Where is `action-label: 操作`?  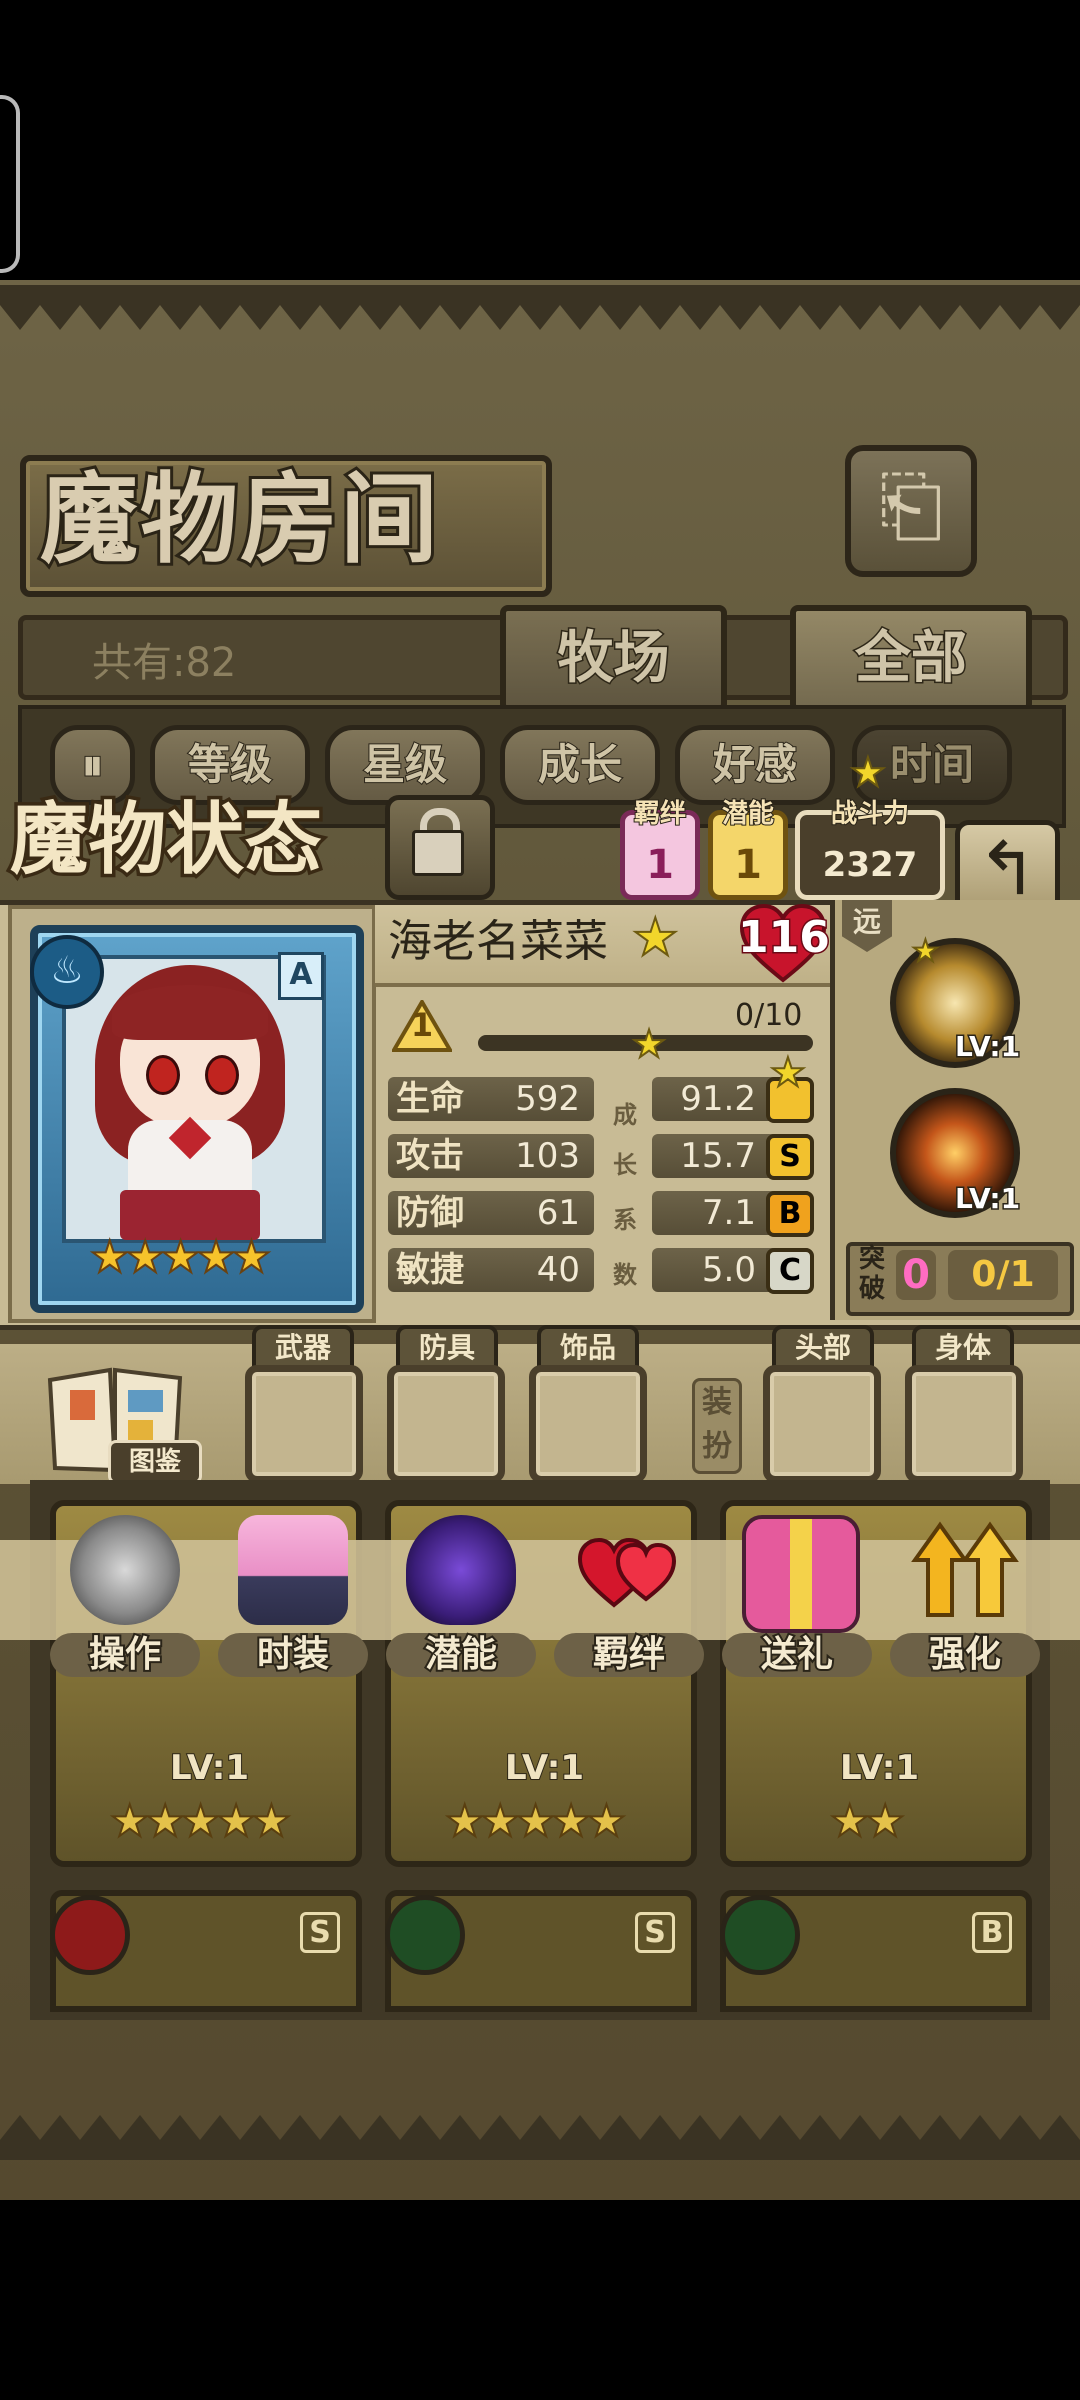 action-label: 操作 is located at coordinates (125, 1654).